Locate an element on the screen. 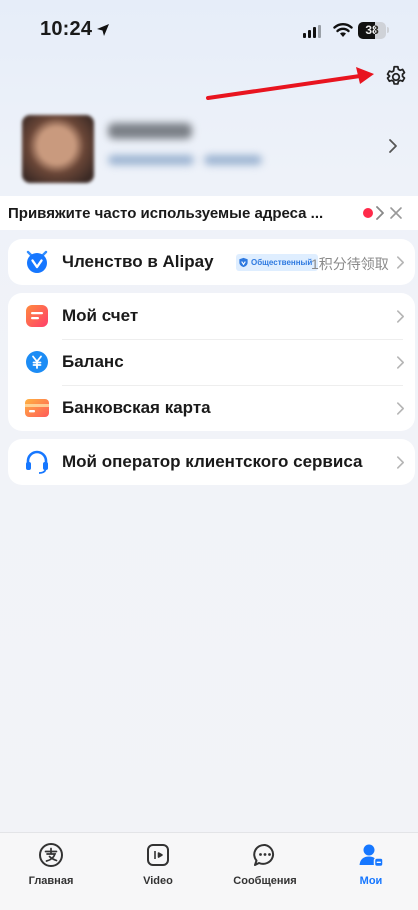 The image size is (418, 910). close-icon is located at coordinates (396, 213).